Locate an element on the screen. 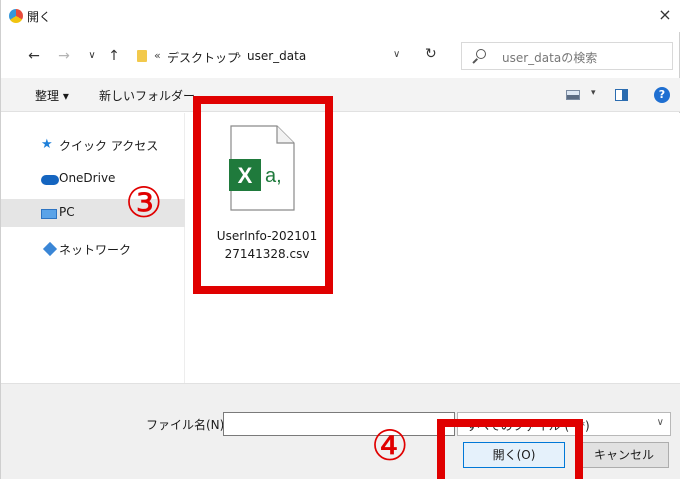 The image size is (680, 479). window-title: 開く is located at coordinates (39, 17).